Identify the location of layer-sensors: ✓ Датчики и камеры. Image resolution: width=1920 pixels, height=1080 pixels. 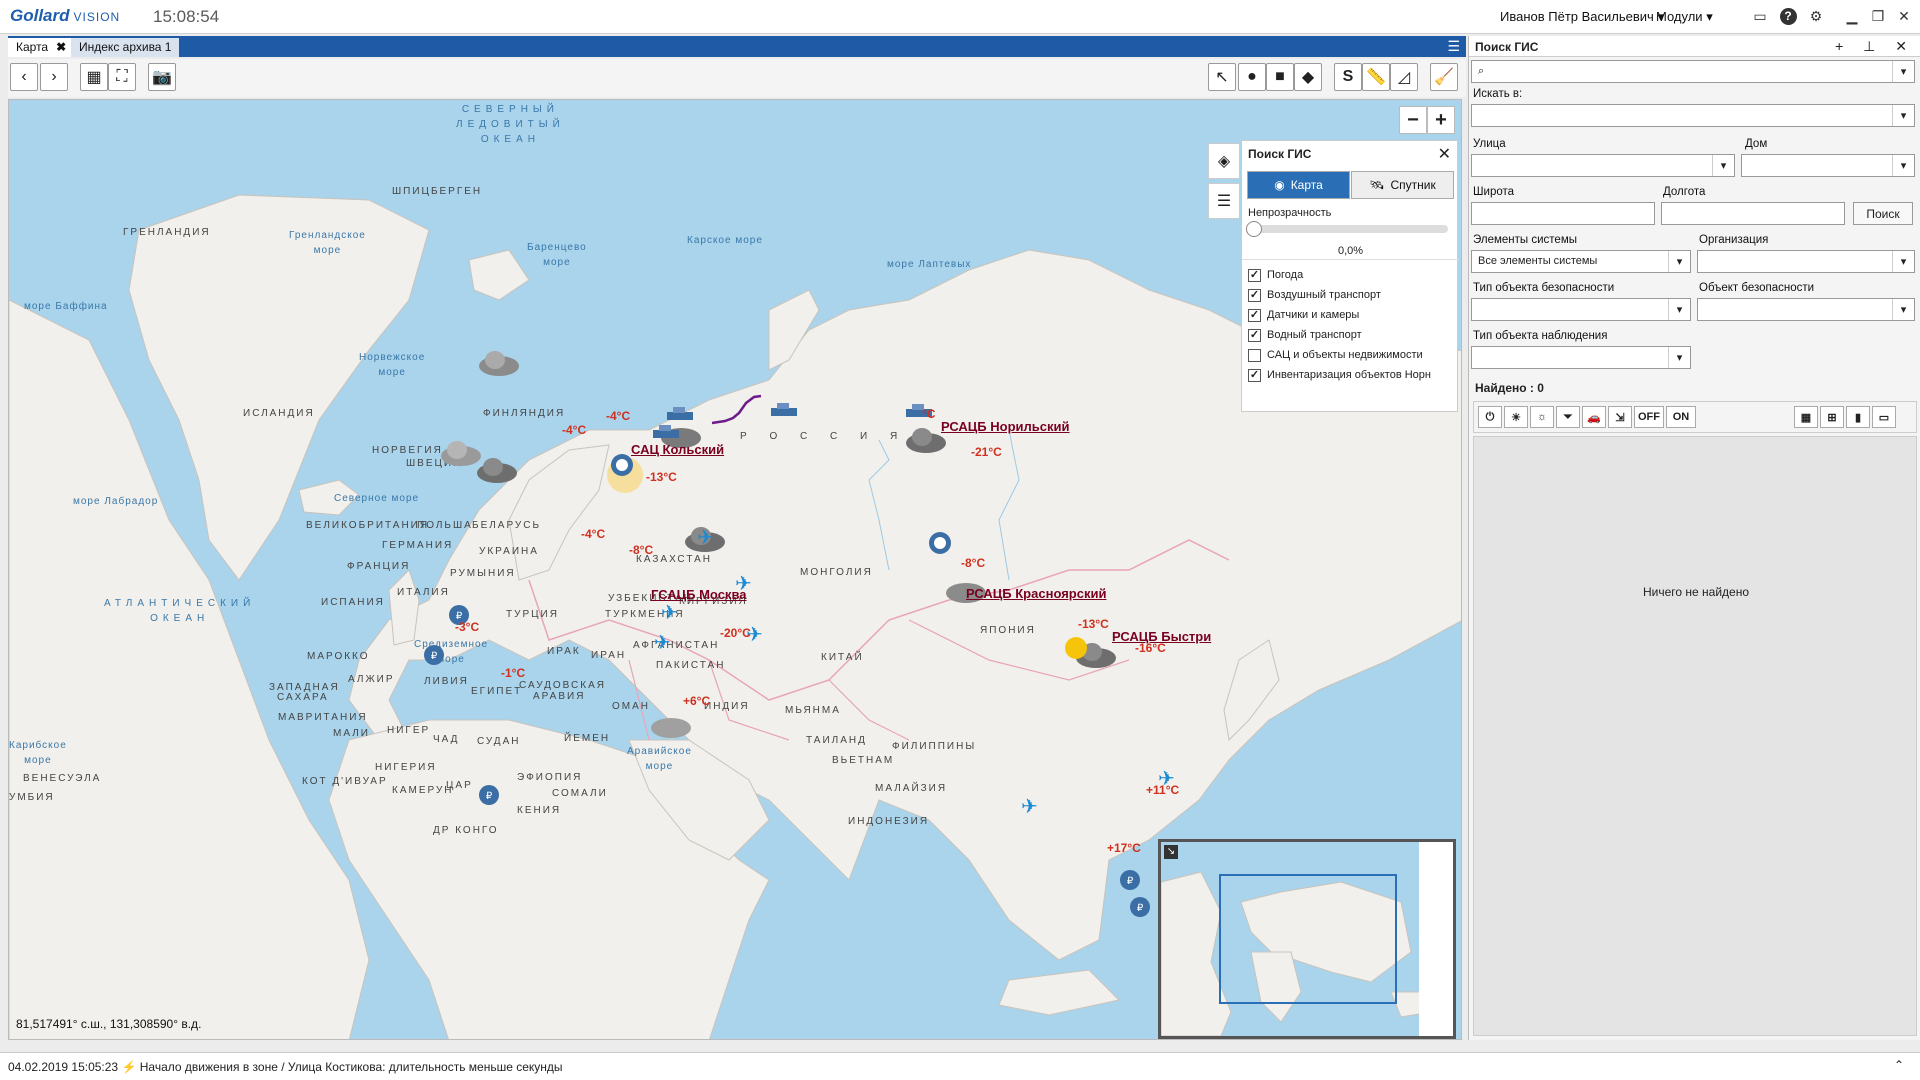
(1352, 315).